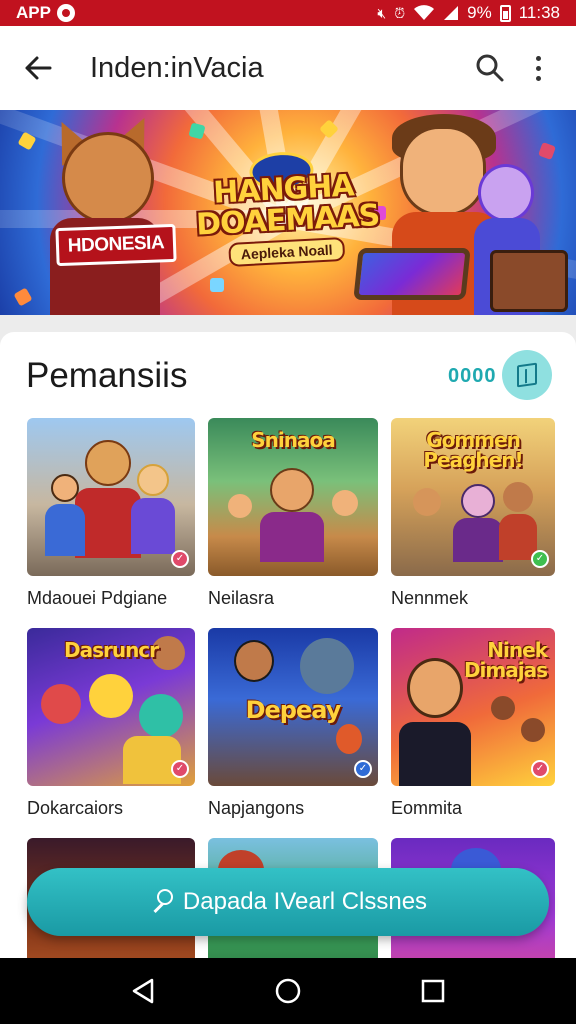 Image resolution: width=576 pixels, height=1024 pixels. I want to click on game-thumbnail-title: Sninaoa, so click(293, 440).